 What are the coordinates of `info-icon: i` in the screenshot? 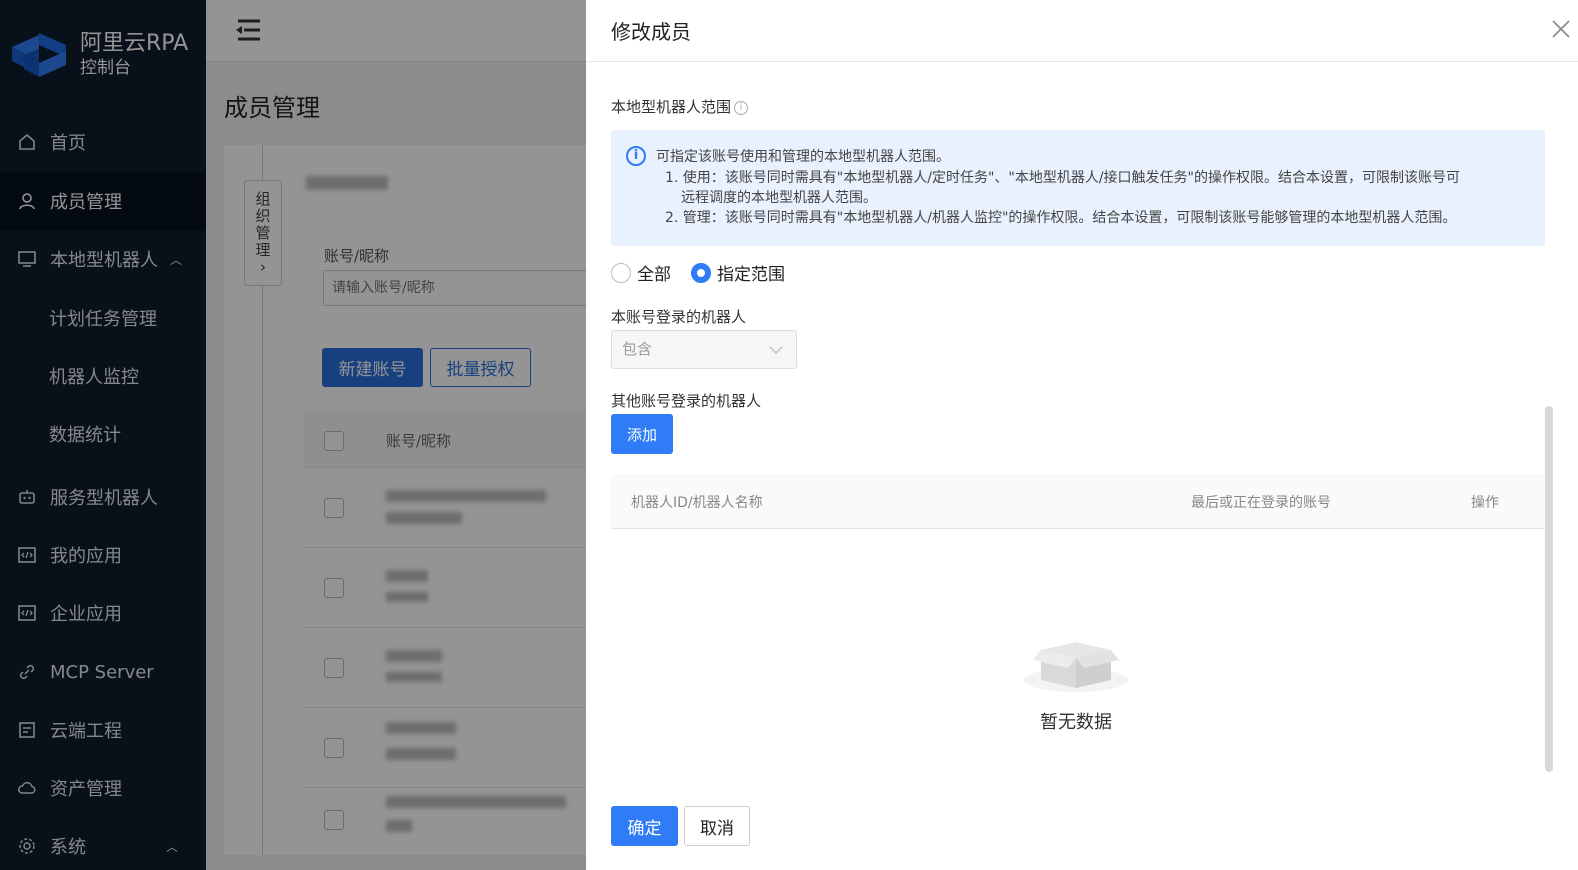 It's located at (741, 107).